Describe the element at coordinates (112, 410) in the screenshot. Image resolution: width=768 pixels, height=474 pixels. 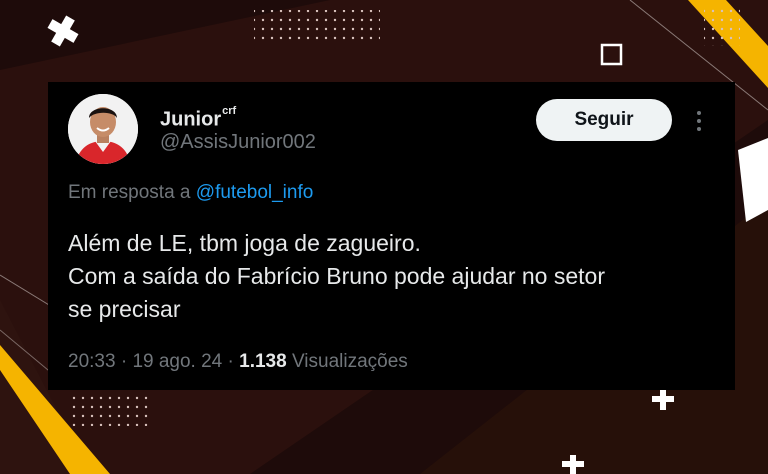
I see `dot-grid-bottom` at that location.